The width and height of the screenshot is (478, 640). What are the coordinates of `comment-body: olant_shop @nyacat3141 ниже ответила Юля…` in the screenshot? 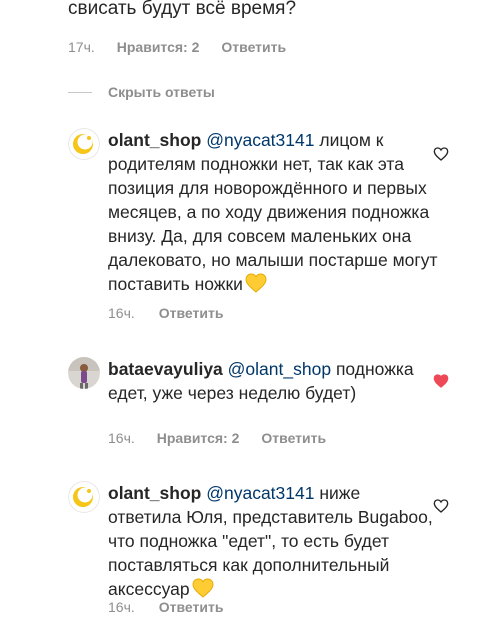 It's located at (273, 541).